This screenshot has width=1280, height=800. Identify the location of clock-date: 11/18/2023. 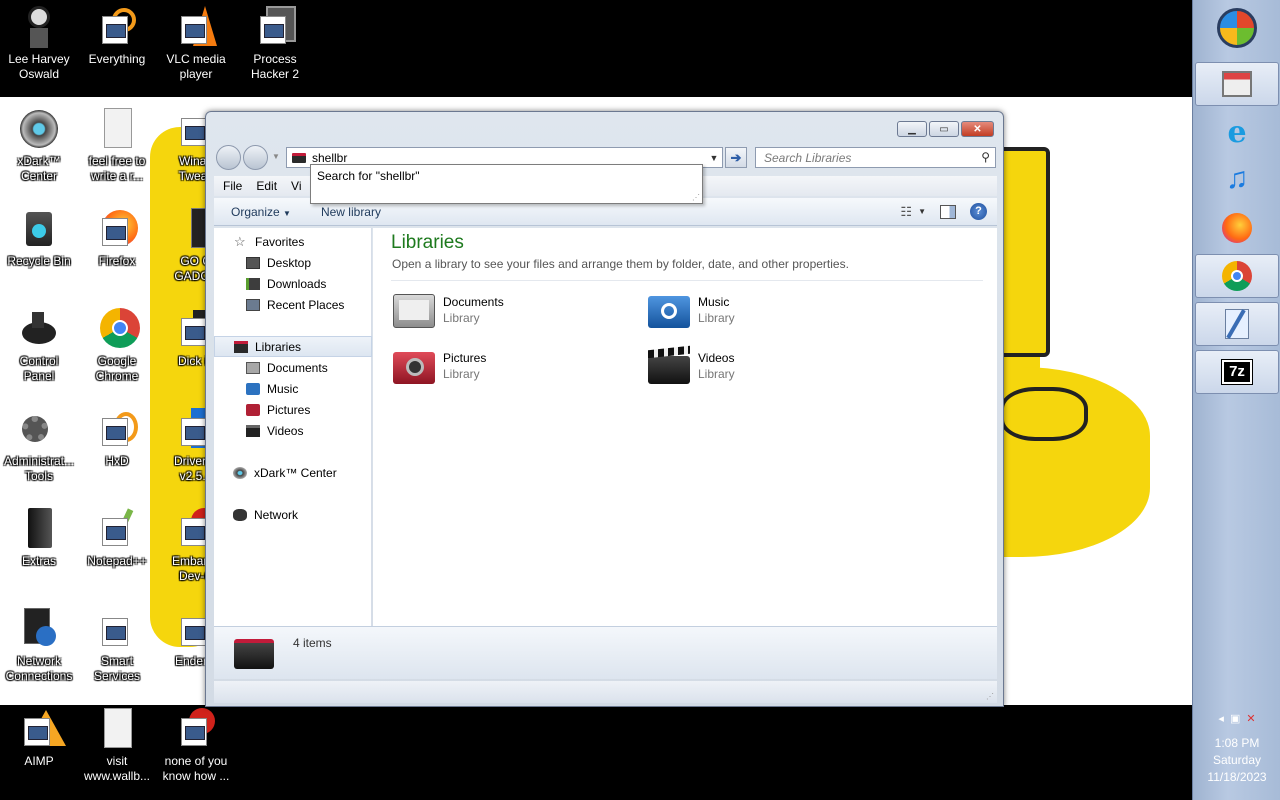
(1236, 777).